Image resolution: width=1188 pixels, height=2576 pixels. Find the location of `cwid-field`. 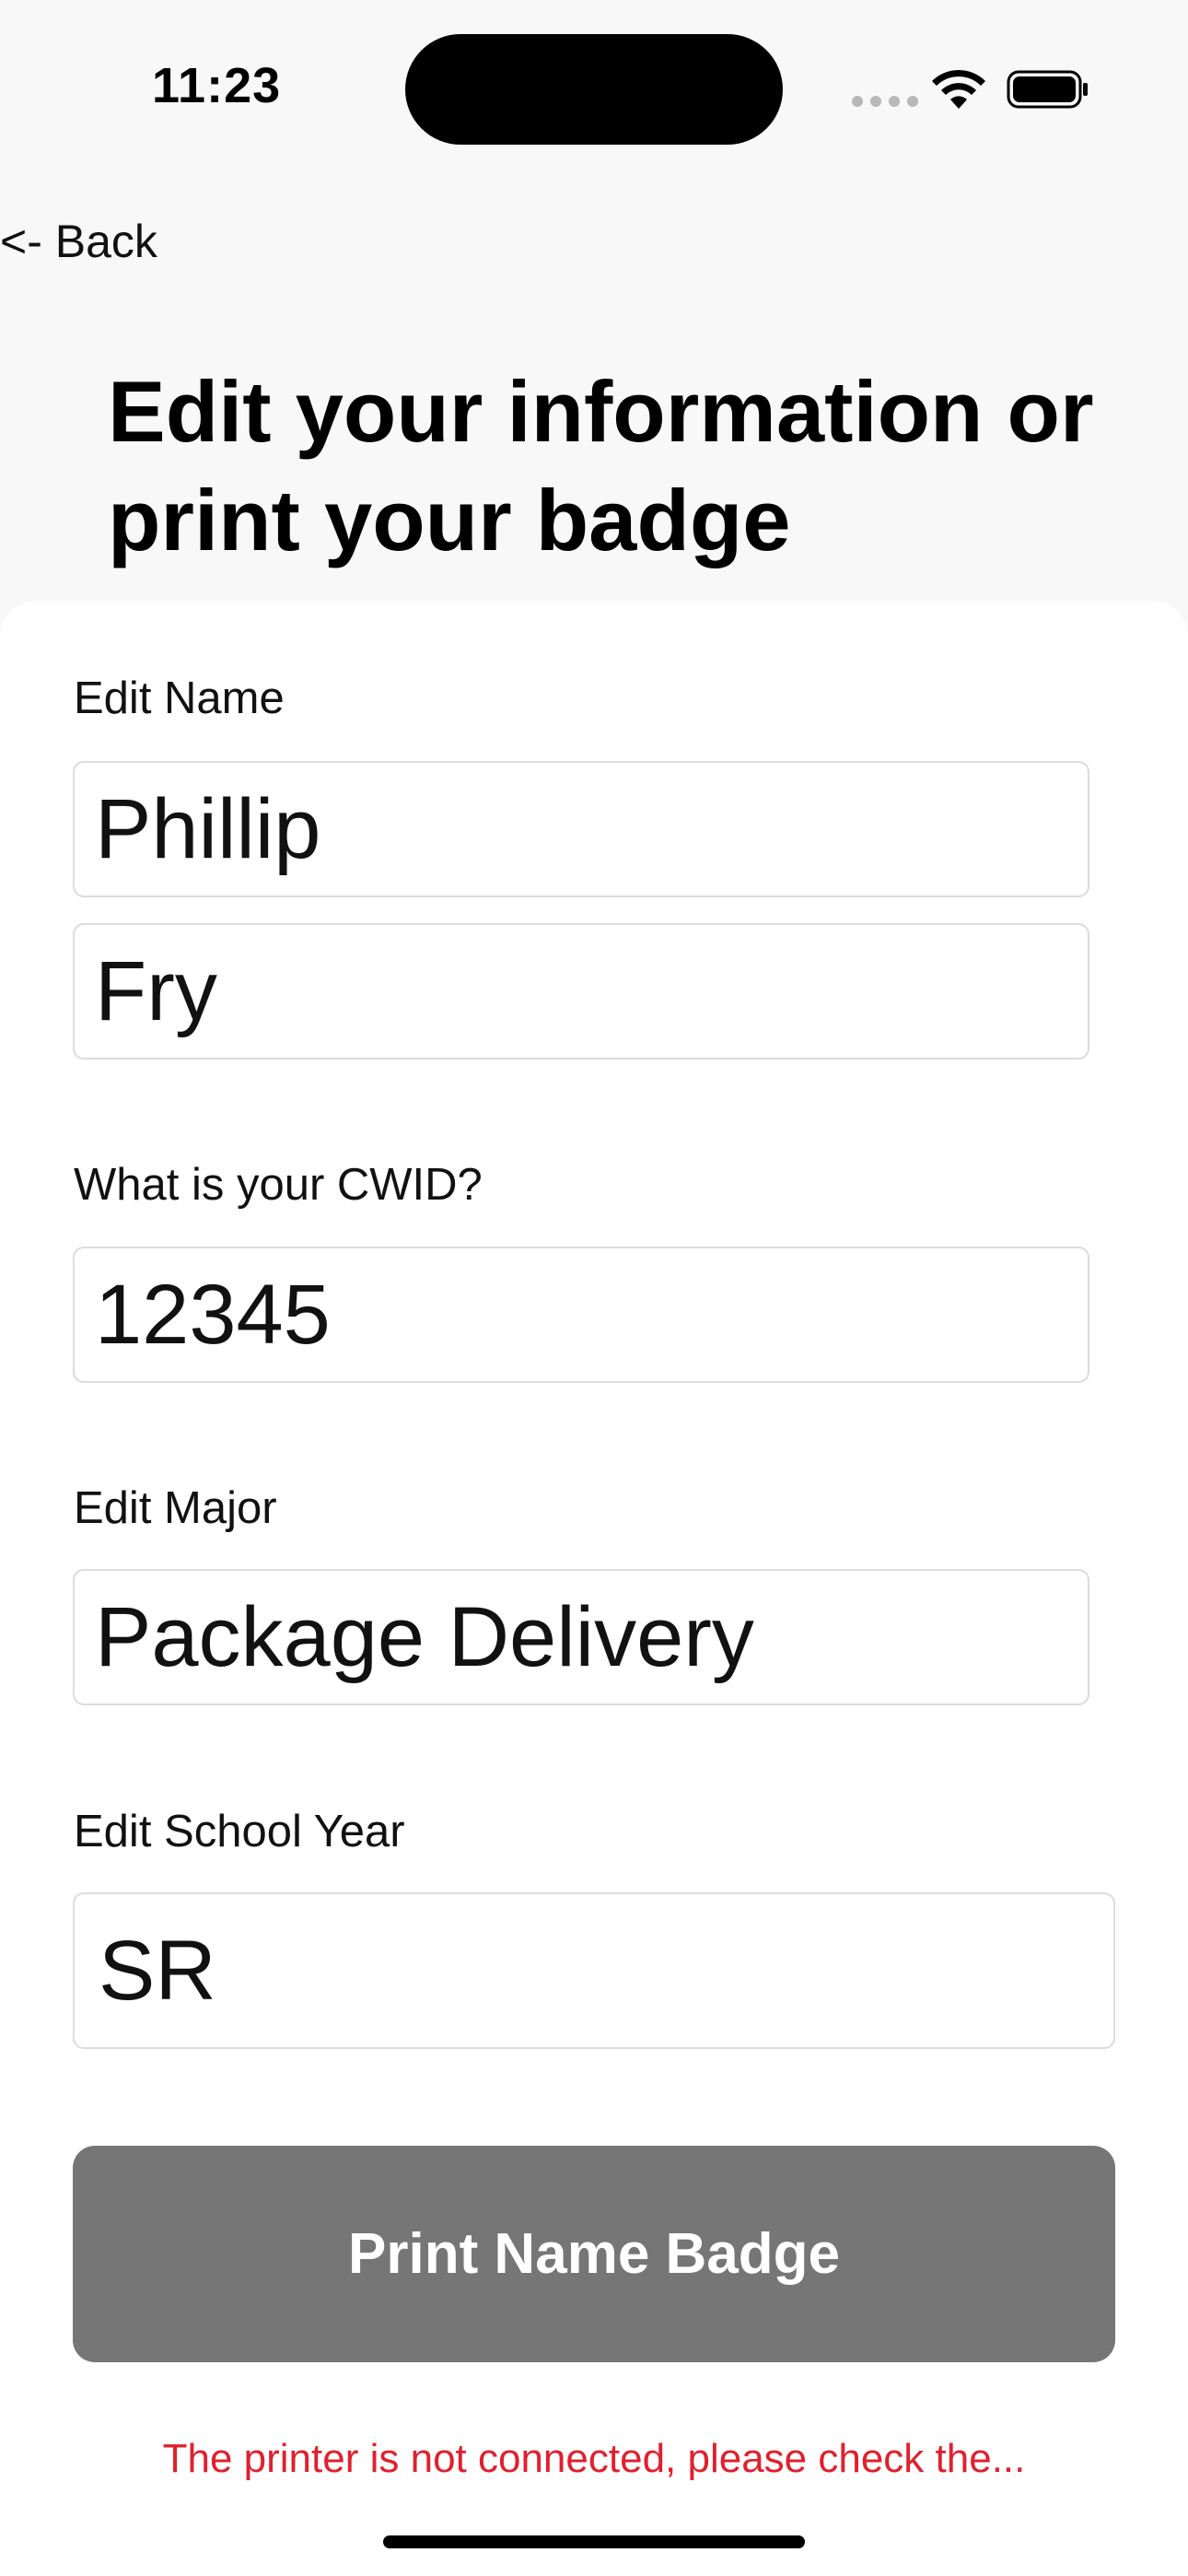

cwid-field is located at coordinates (581, 1315).